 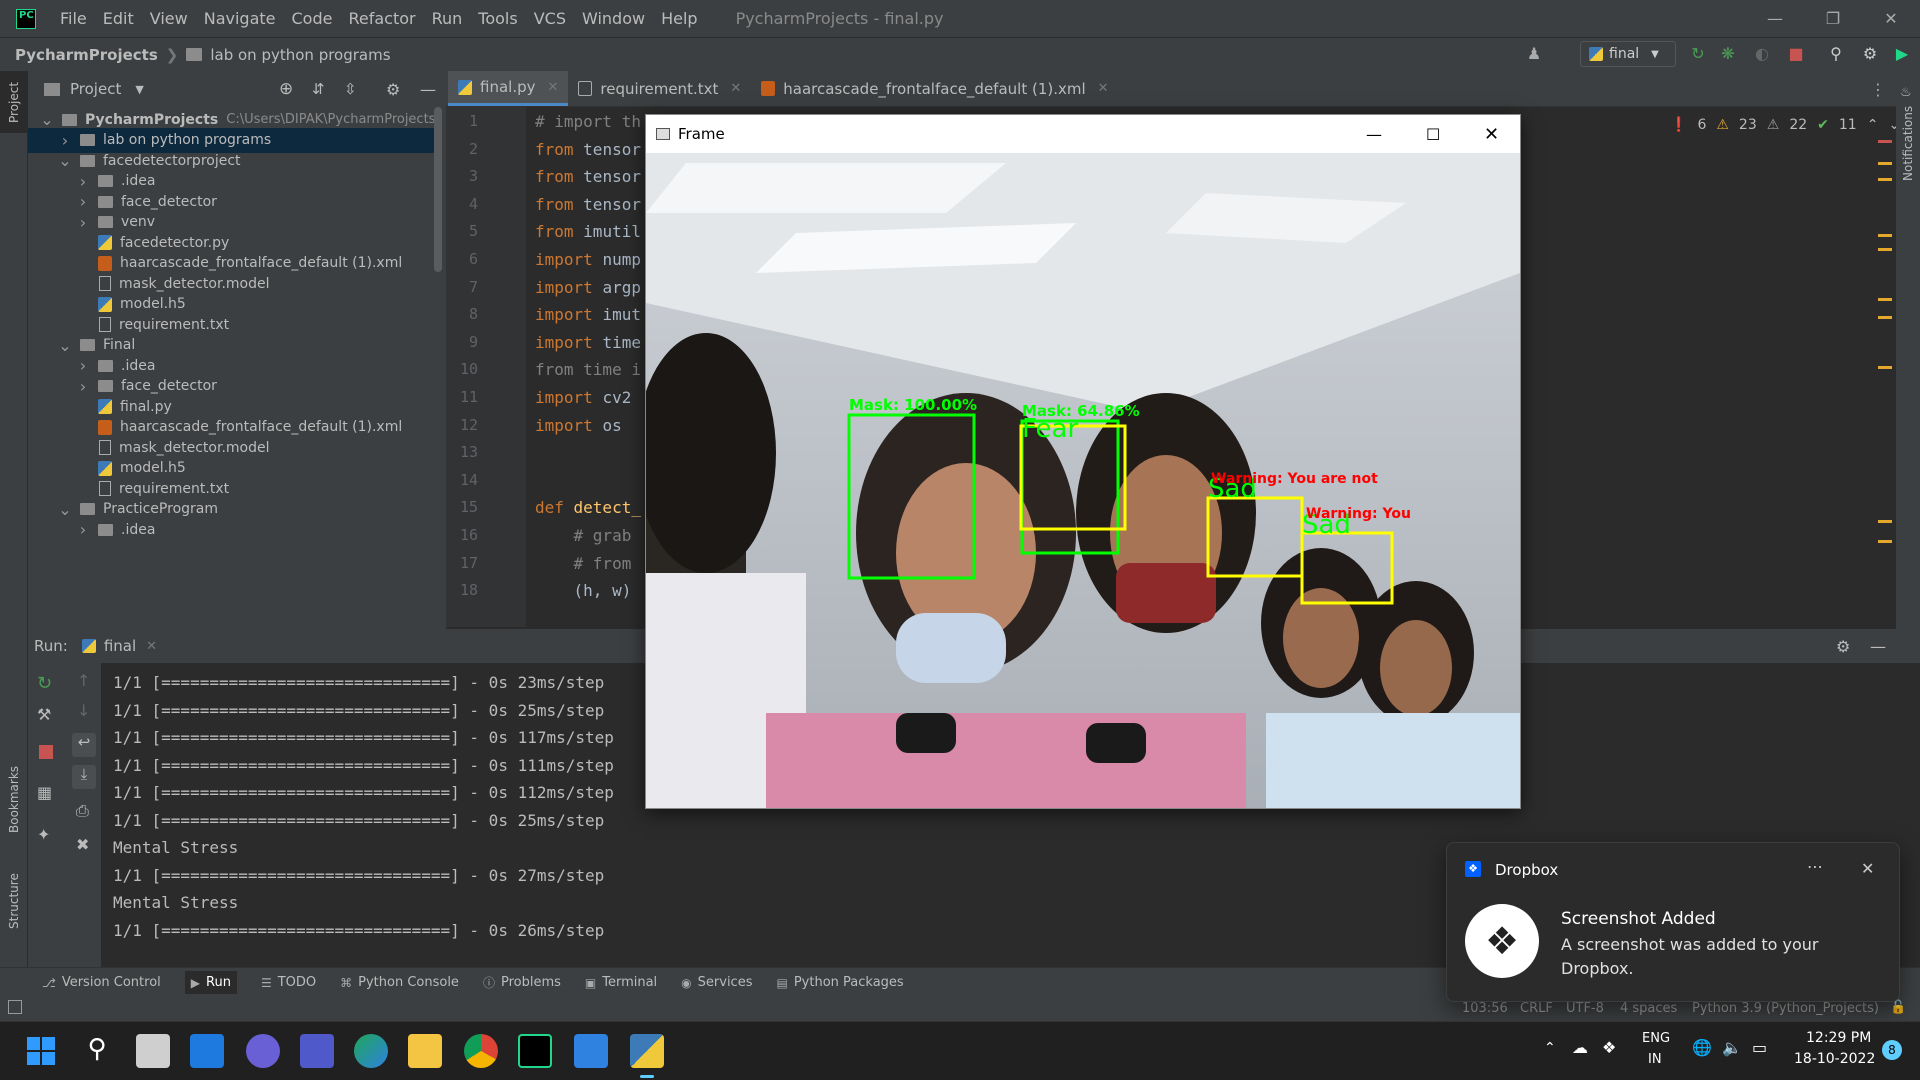 What do you see at coordinates (716, 982) in the screenshot?
I see `tool-window-services: ◉ Services` at bounding box center [716, 982].